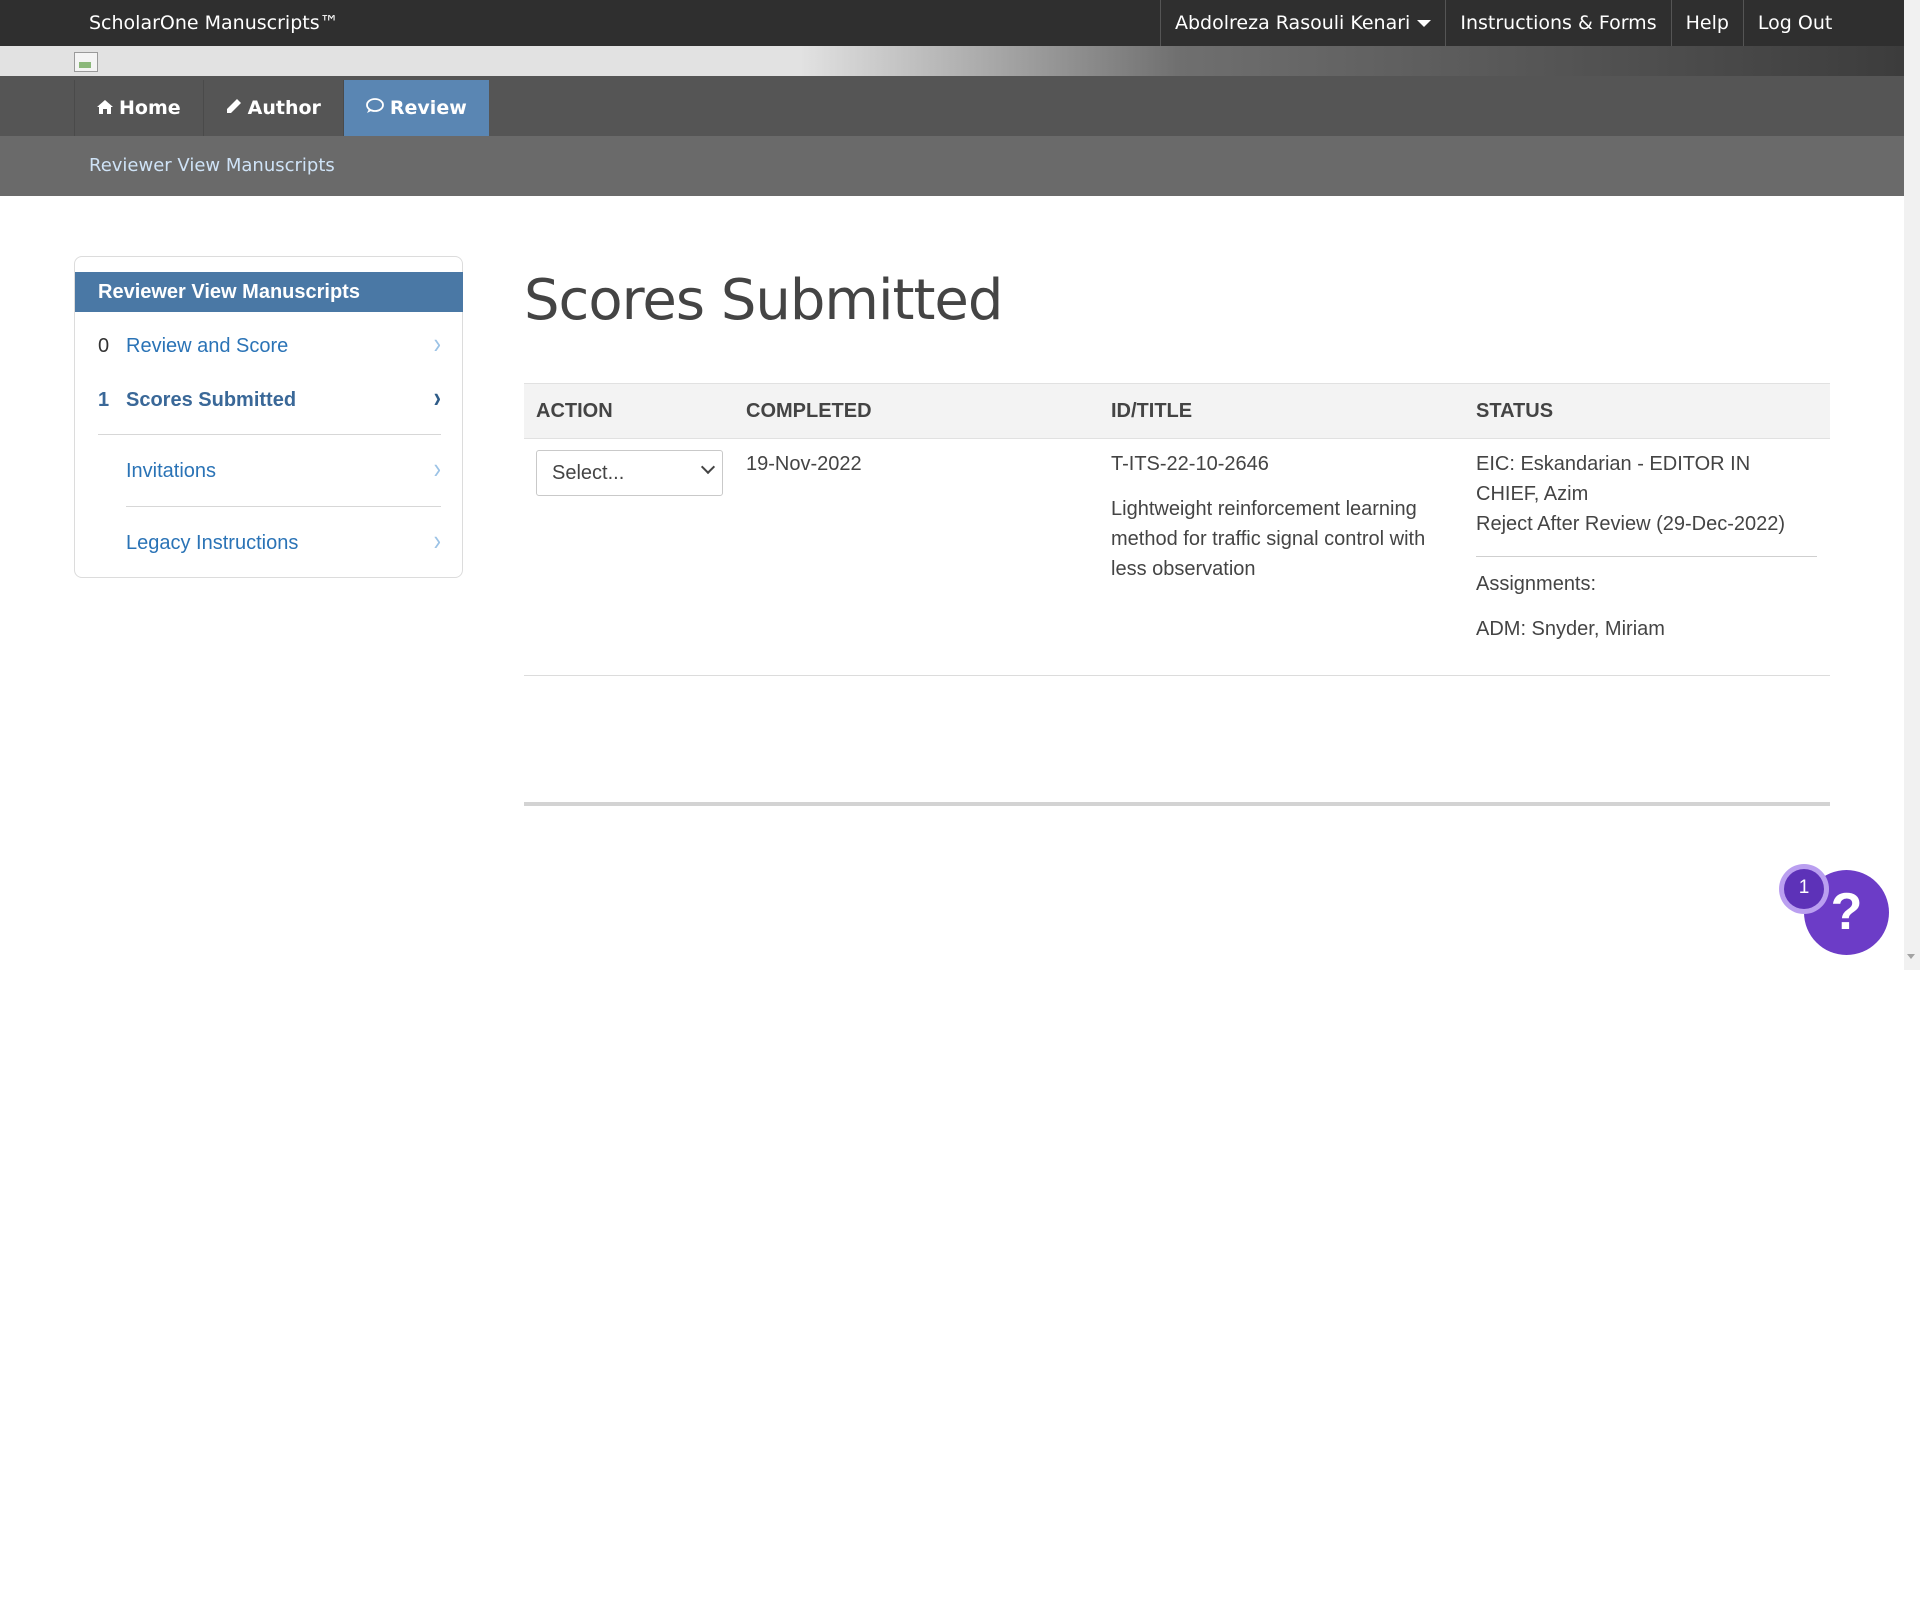 Image resolution: width=1920 pixels, height=1617 pixels. I want to click on tab-home: Home, so click(138, 108).